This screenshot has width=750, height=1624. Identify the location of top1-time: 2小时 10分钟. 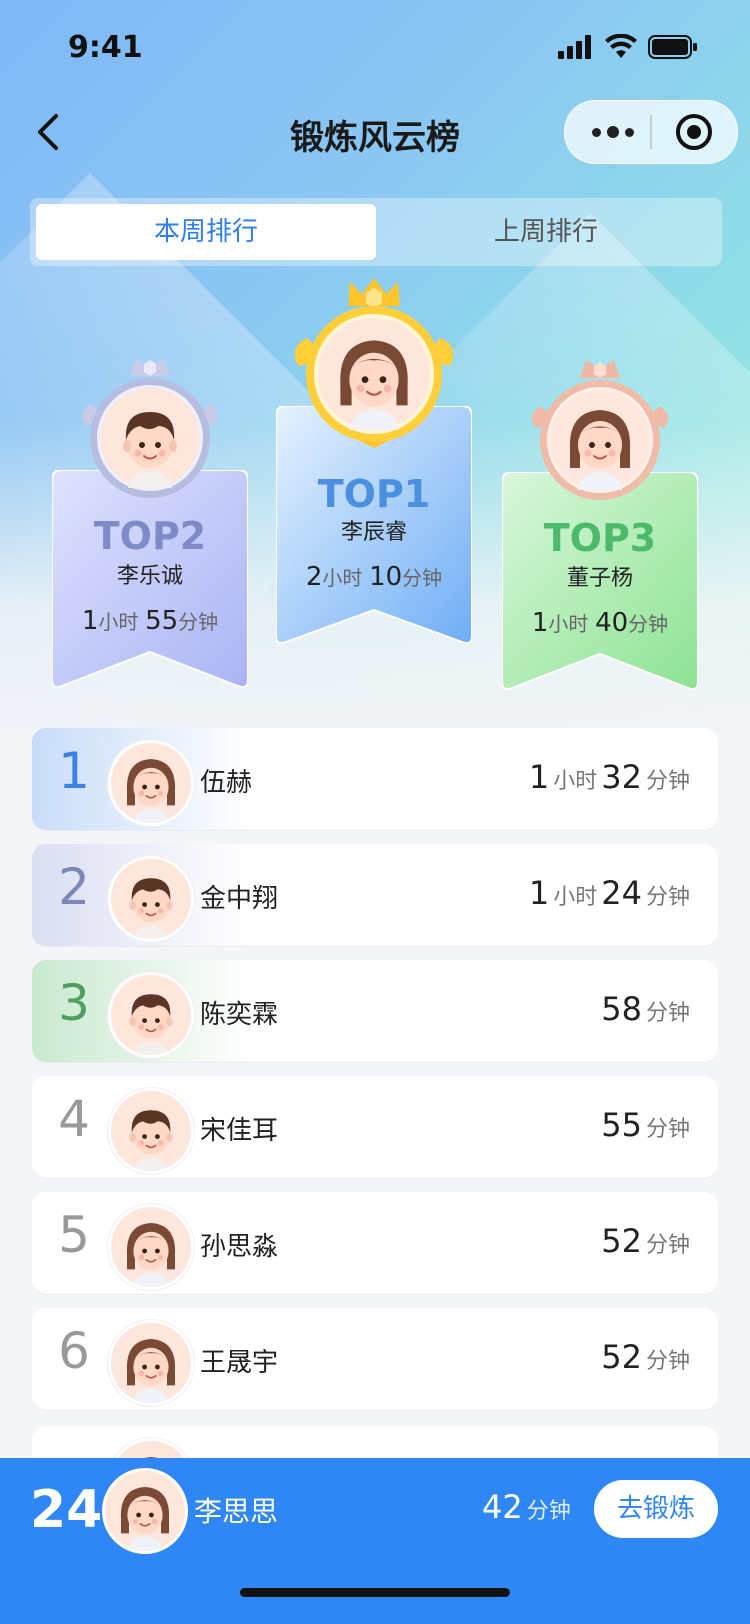
(374, 577).